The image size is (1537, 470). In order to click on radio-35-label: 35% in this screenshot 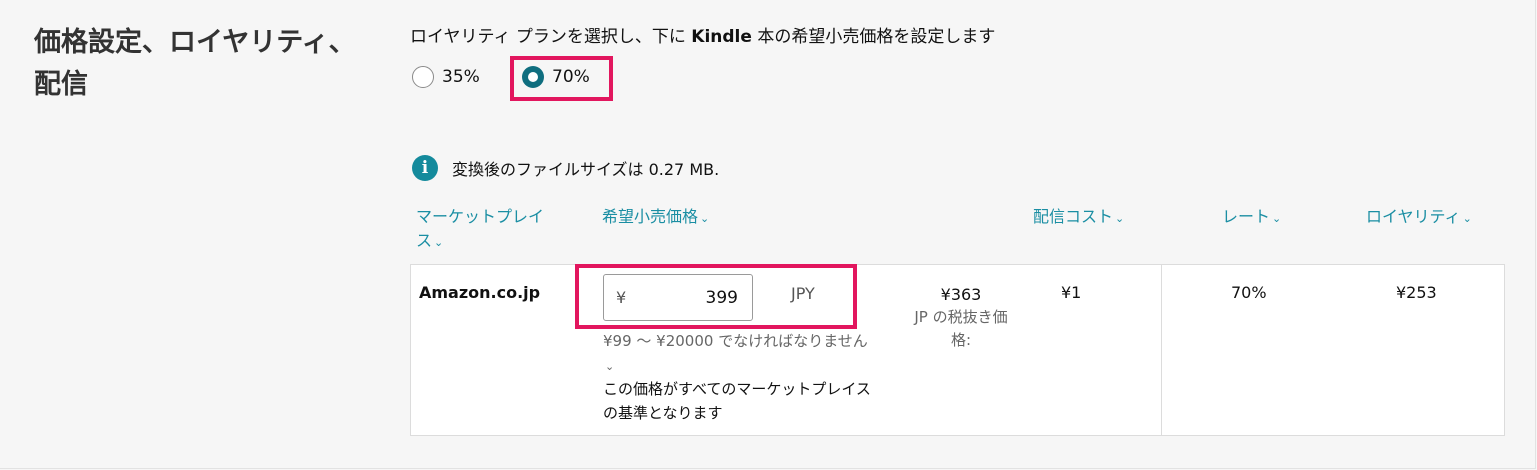, I will do `click(461, 77)`.